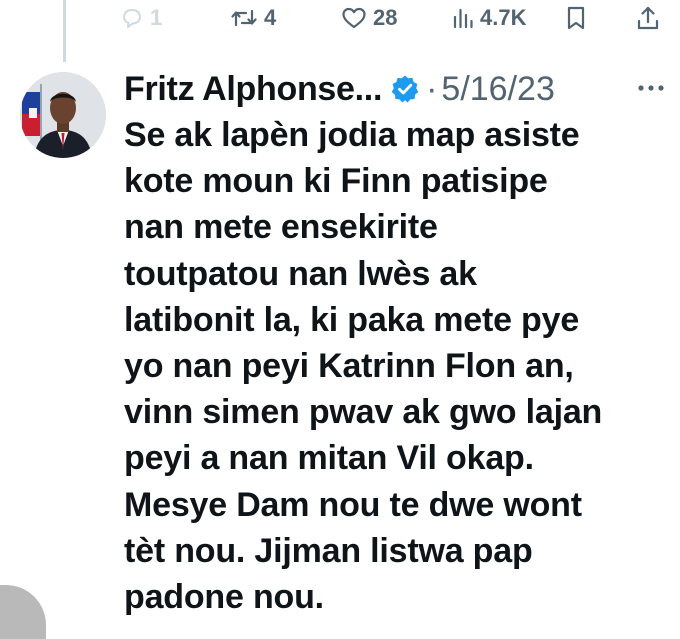 The width and height of the screenshot is (680, 639). I want to click on post-date: 5/16/23, so click(497, 89).